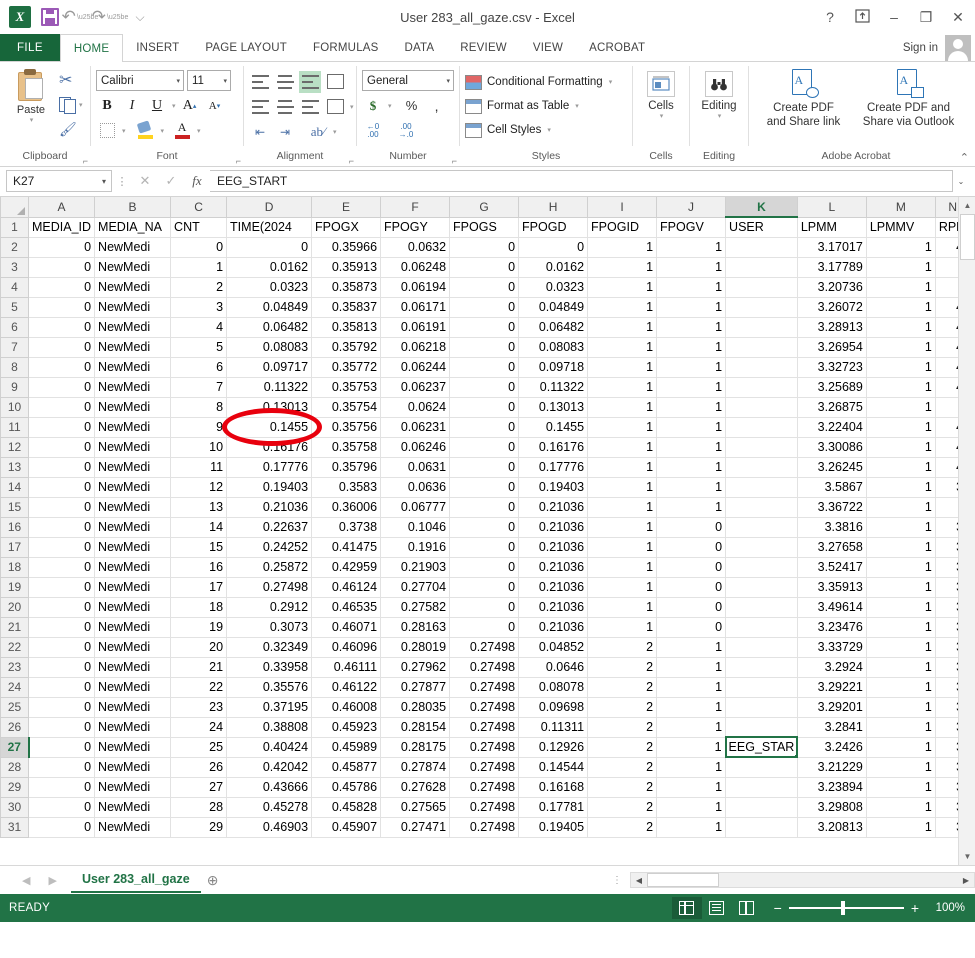  I want to click on cell-H2: 0, so click(553, 247).